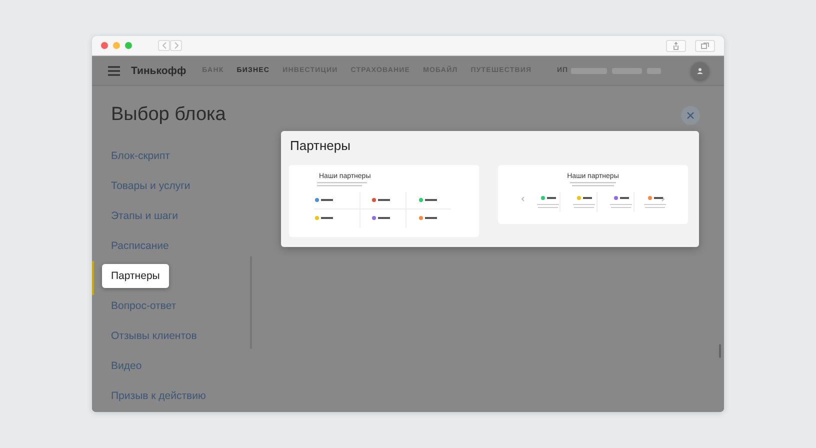 The image size is (816, 448). I want to click on block-type-item: Призыв к действию, so click(158, 396).